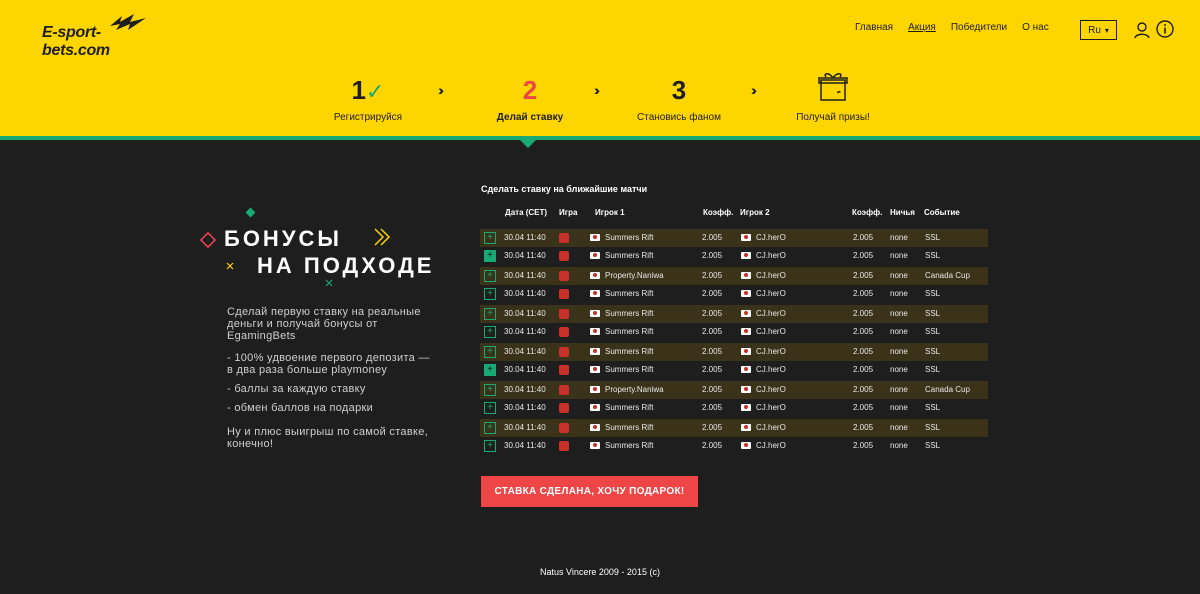  I want to click on info-icon, so click(1165, 29).